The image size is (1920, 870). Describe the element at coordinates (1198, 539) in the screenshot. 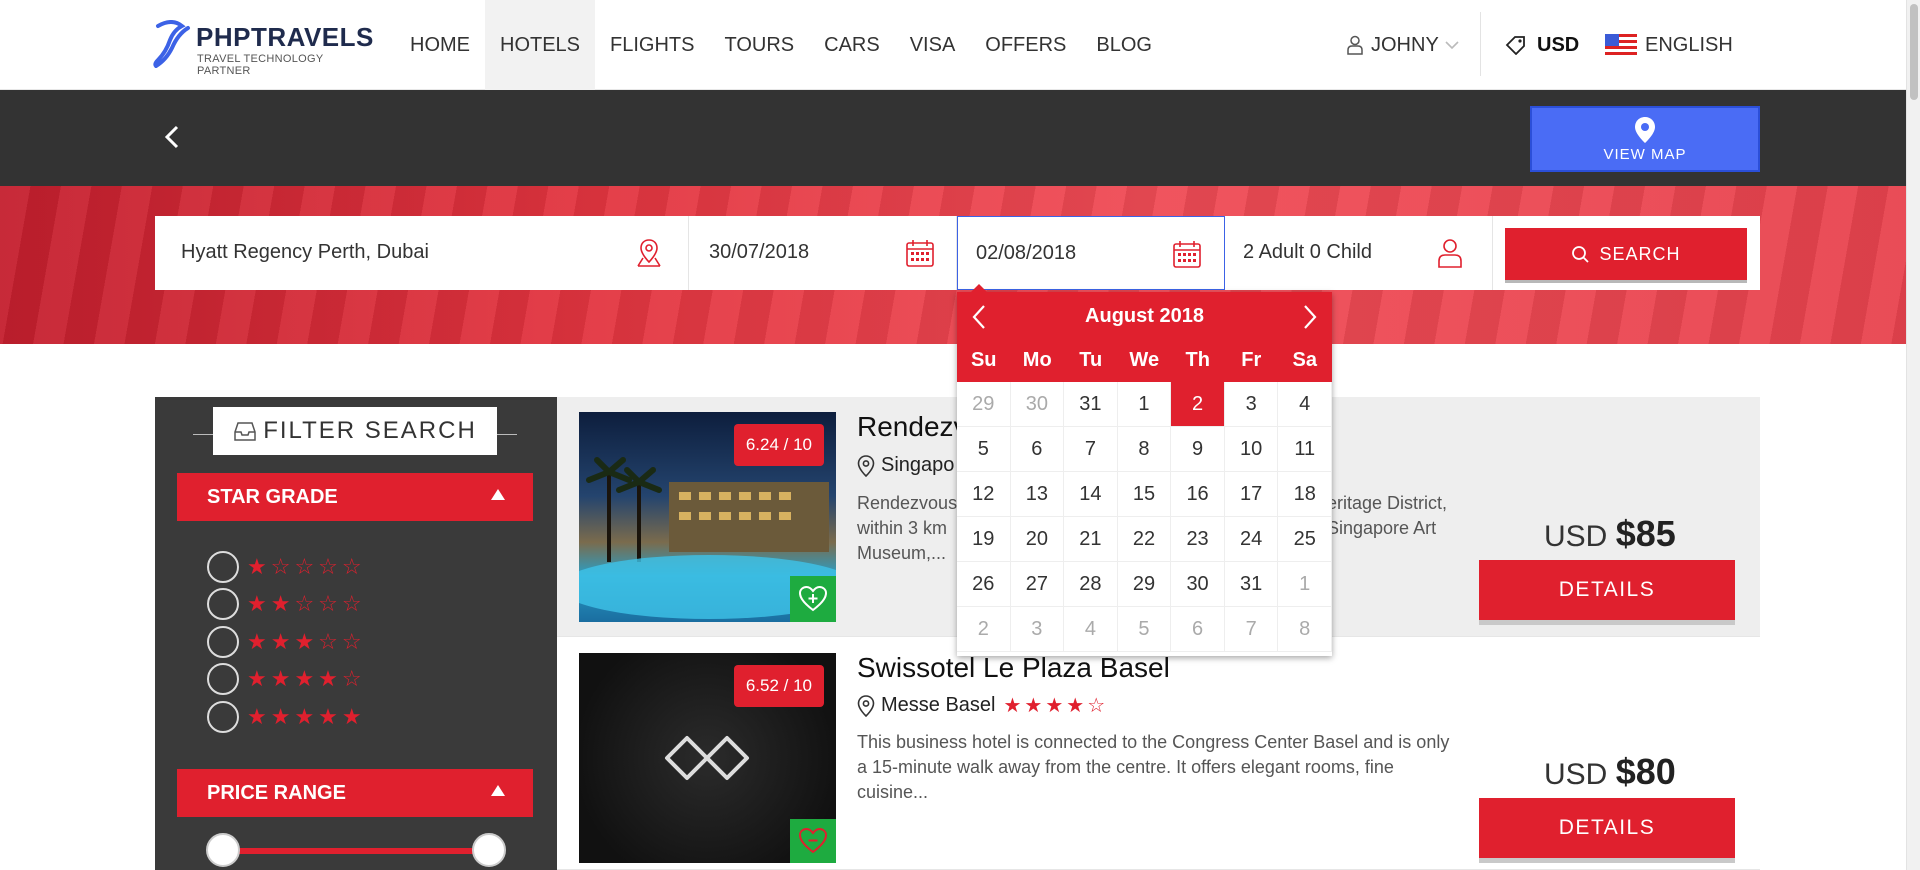

I see `calendar-day: 23` at that location.